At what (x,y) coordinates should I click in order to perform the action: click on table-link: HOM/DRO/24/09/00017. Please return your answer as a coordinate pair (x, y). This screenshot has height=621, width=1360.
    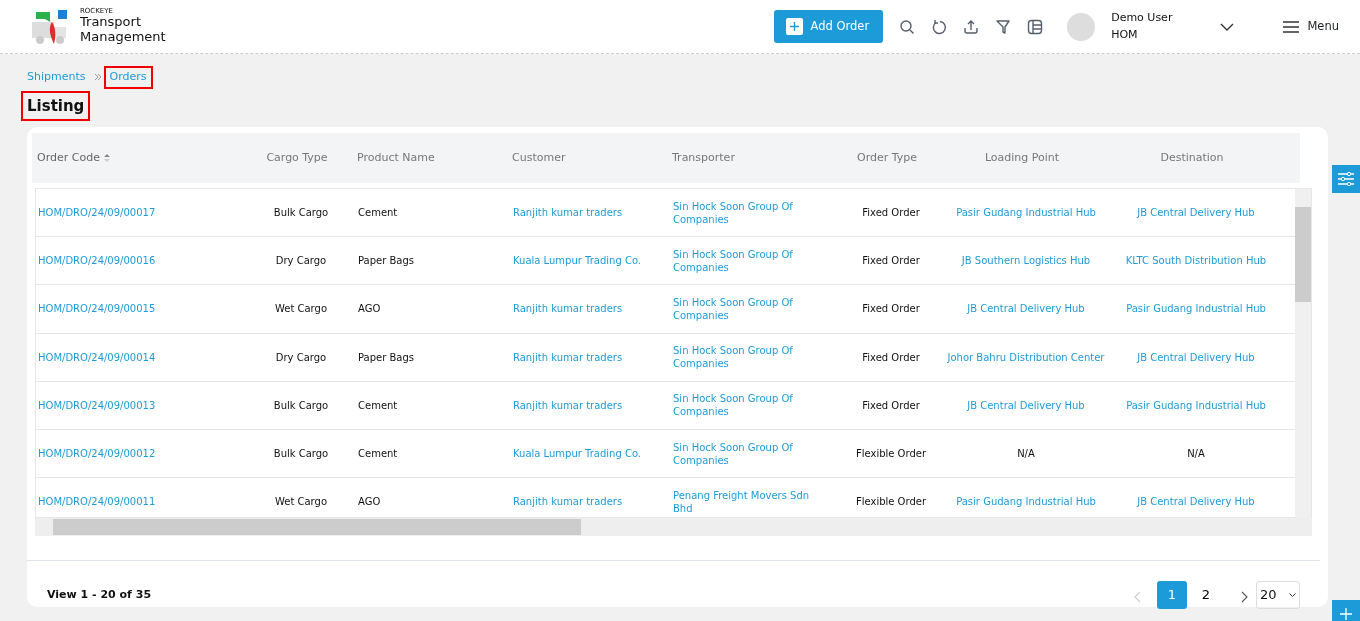
    Looking at the image, I should click on (97, 213).